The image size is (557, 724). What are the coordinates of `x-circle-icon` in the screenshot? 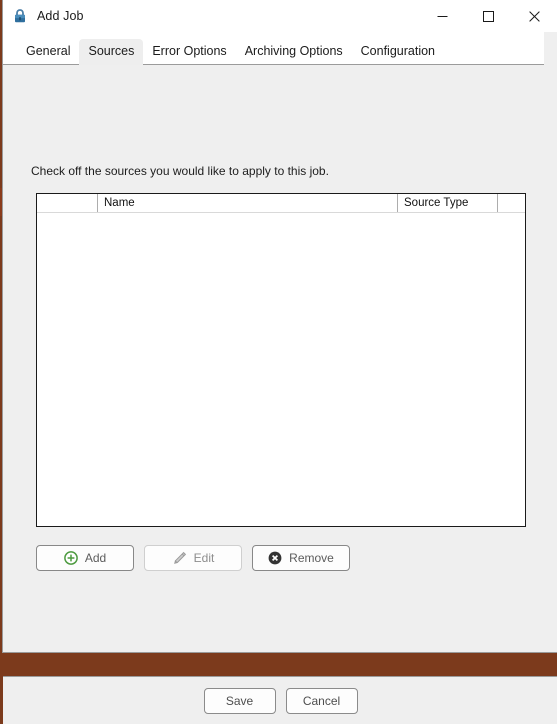 It's located at (275, 558).